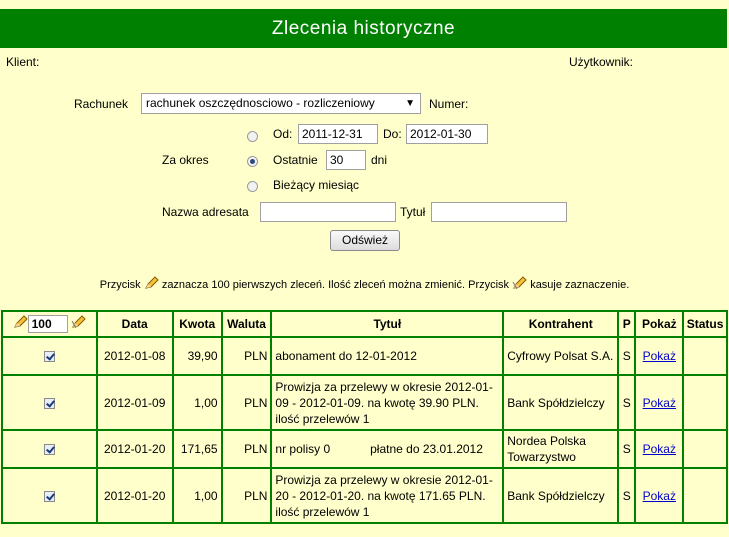  Describe the element at coordinates (499, 212) in the screenshot. I see `title-field` at that location.